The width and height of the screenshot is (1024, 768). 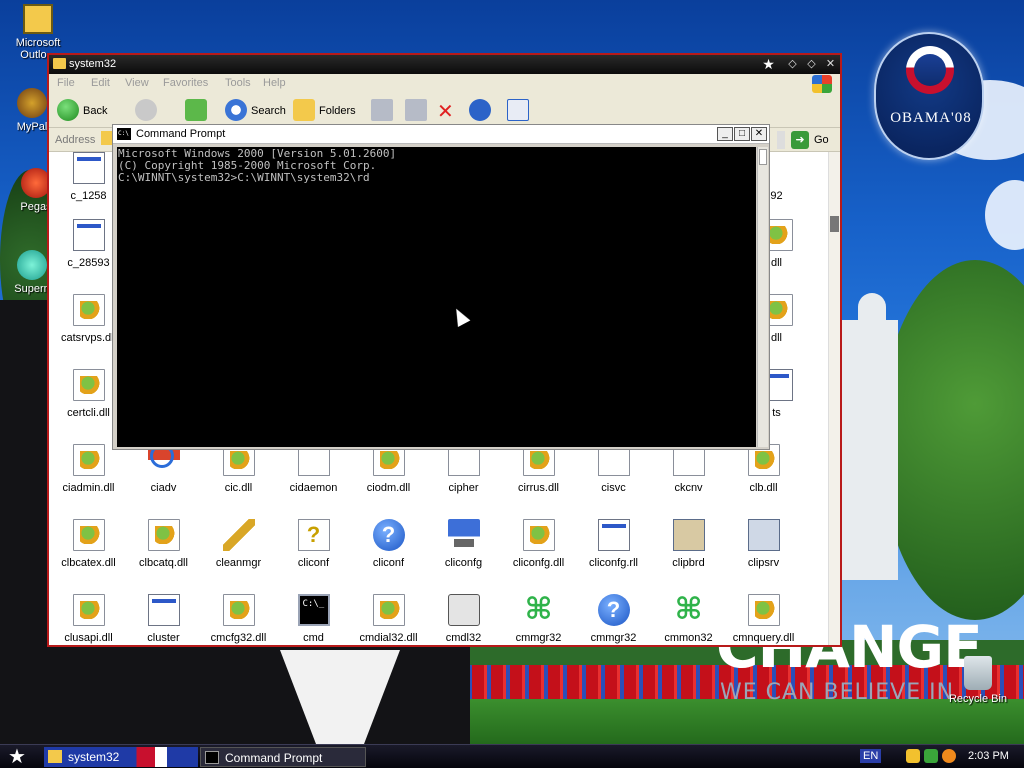 I want to click on file-label: cliconfg.dll, so click(x=538, y=563).